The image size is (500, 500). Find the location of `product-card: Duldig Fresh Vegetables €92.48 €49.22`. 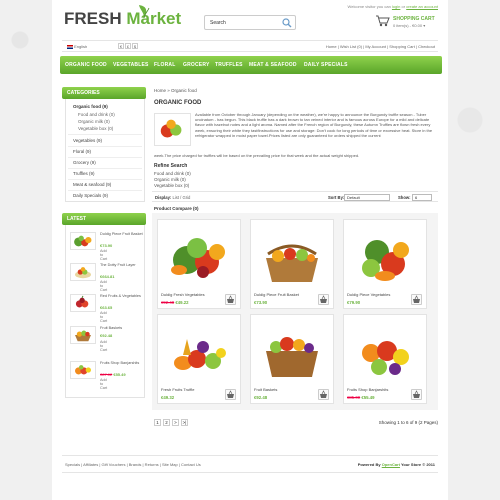

product-card: Duldig Fresh Vegetables €92.48 €49.22 is located at coordinates (199, 264).